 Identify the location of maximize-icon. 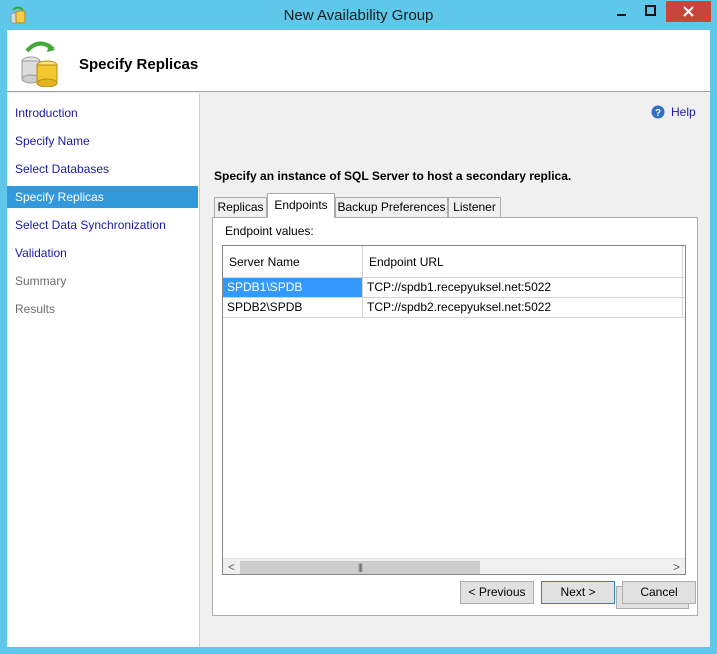
(650, 10).